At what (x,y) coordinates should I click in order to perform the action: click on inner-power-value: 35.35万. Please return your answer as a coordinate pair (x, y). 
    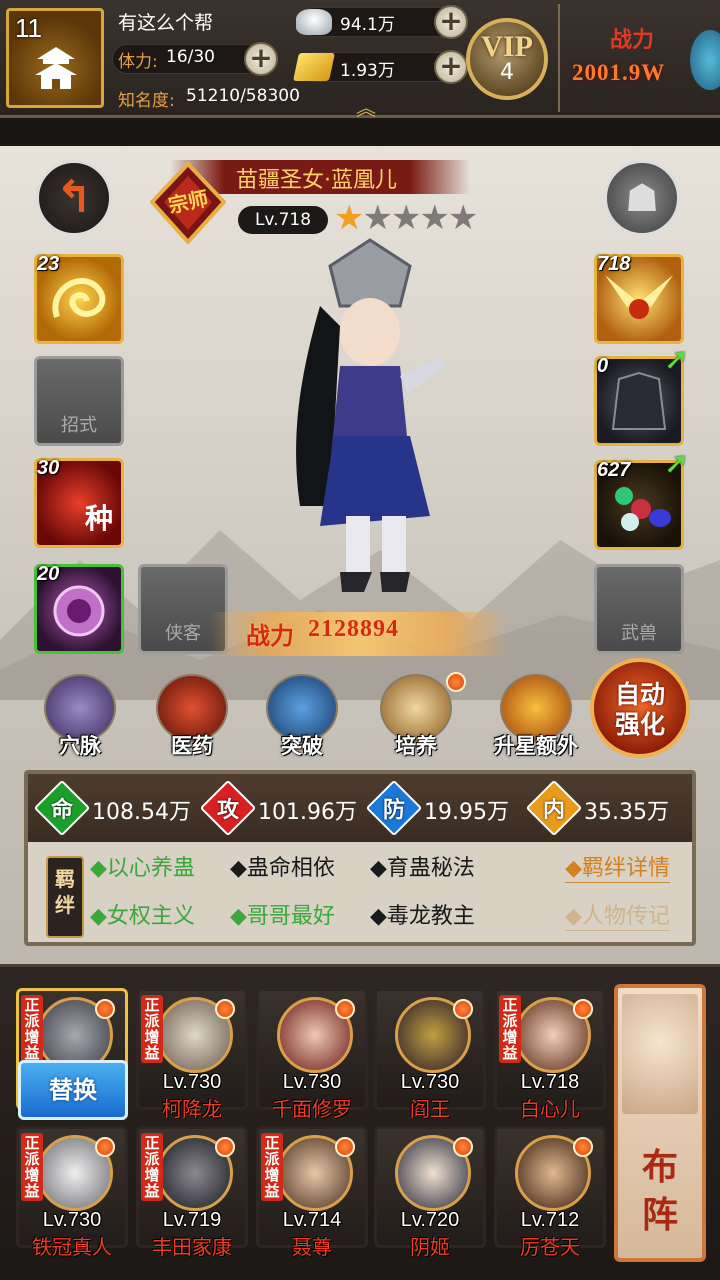
    Looking at the image, I should click on (626, 812).